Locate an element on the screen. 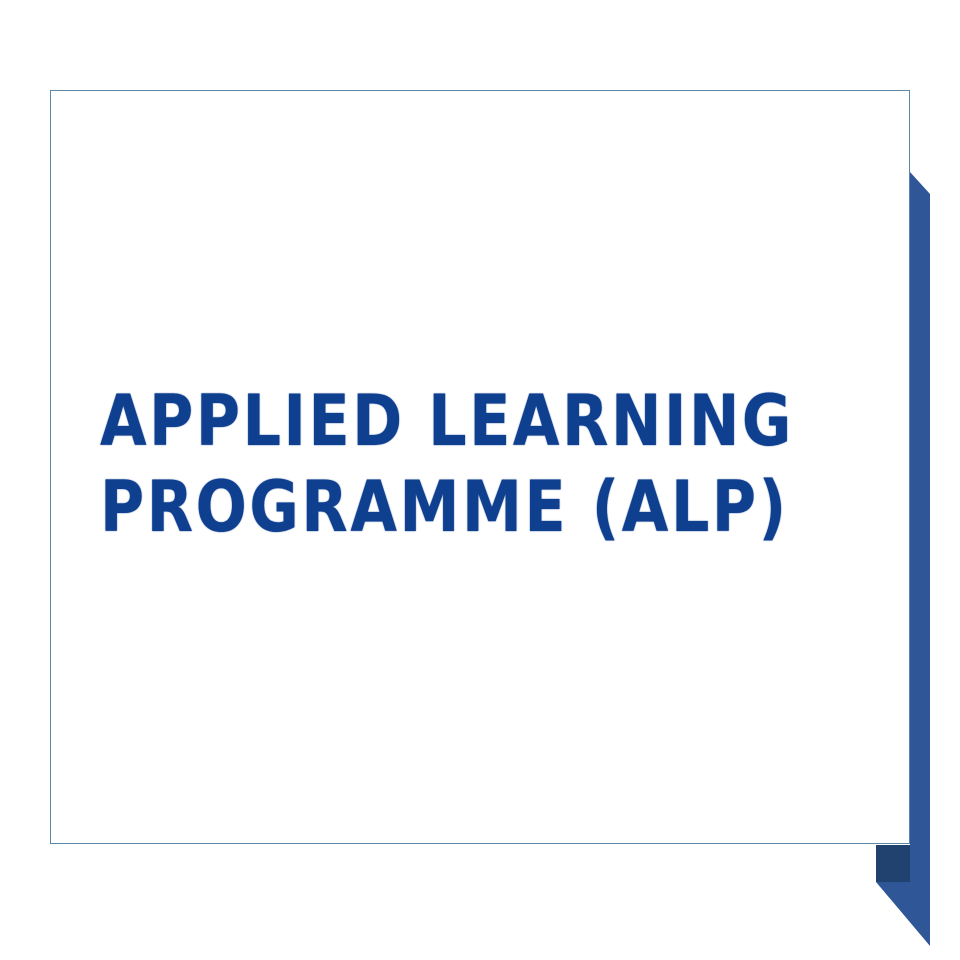 This screenshot has width=960, height=960. title-line-2: PROGRAMME (ALP) is located at coordinates (444, 507).